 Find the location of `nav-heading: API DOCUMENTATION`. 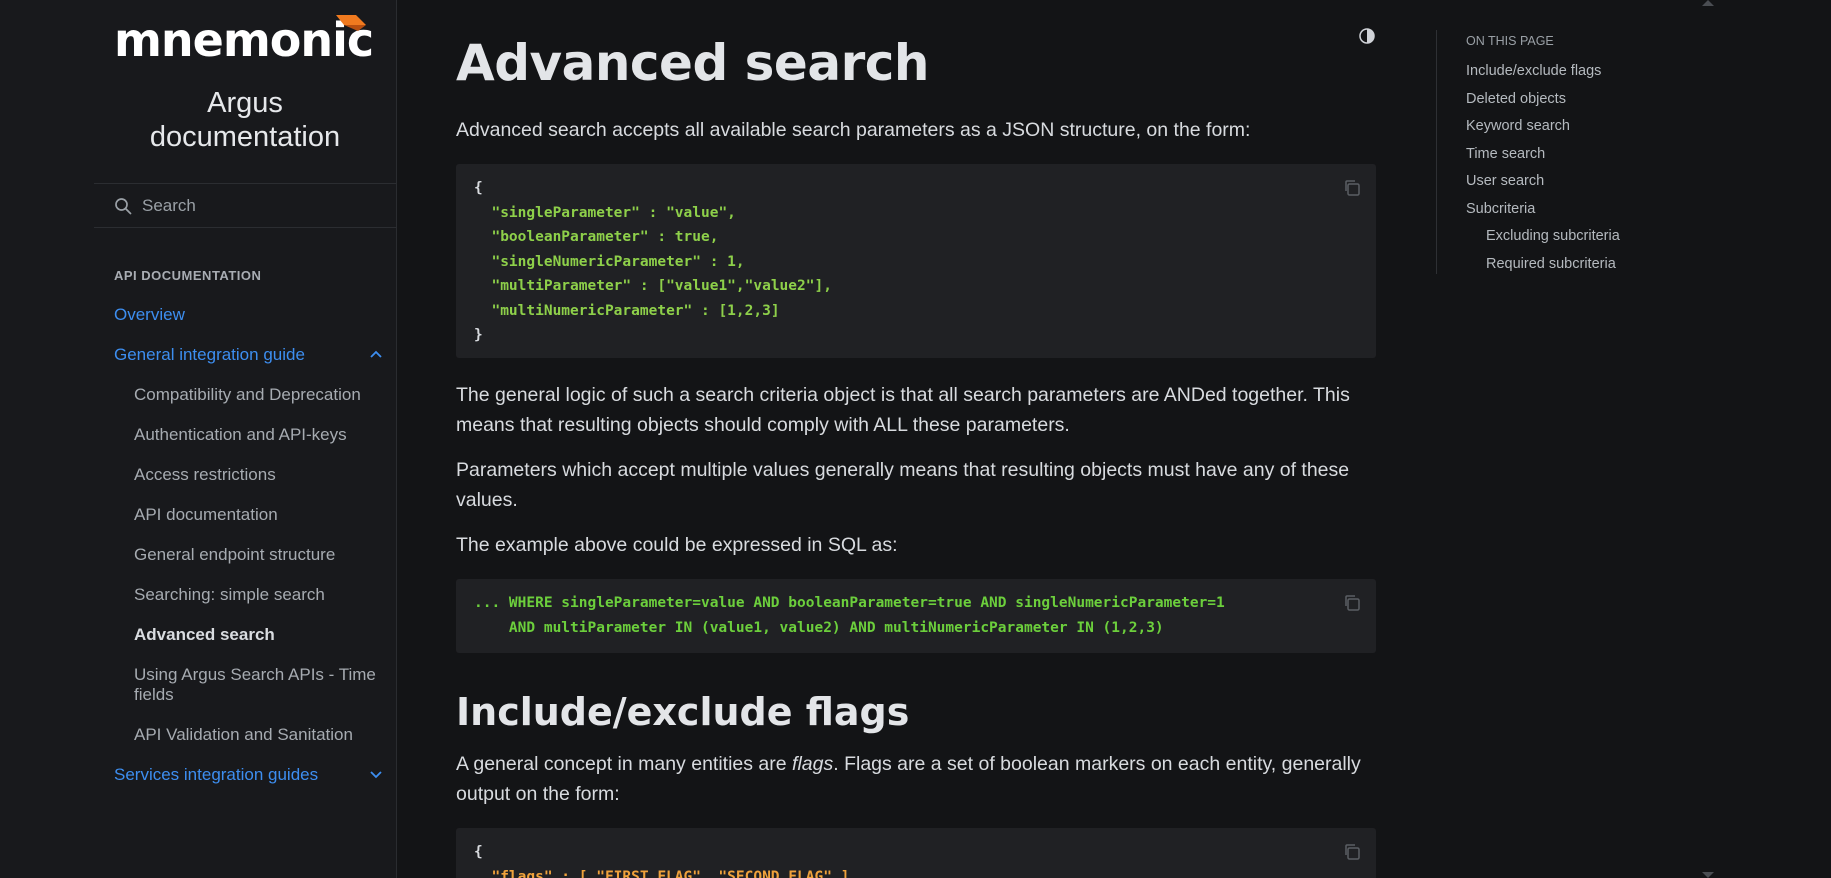

nav-heading: API DOCUMENTATION is located at coordinates (188, 275).